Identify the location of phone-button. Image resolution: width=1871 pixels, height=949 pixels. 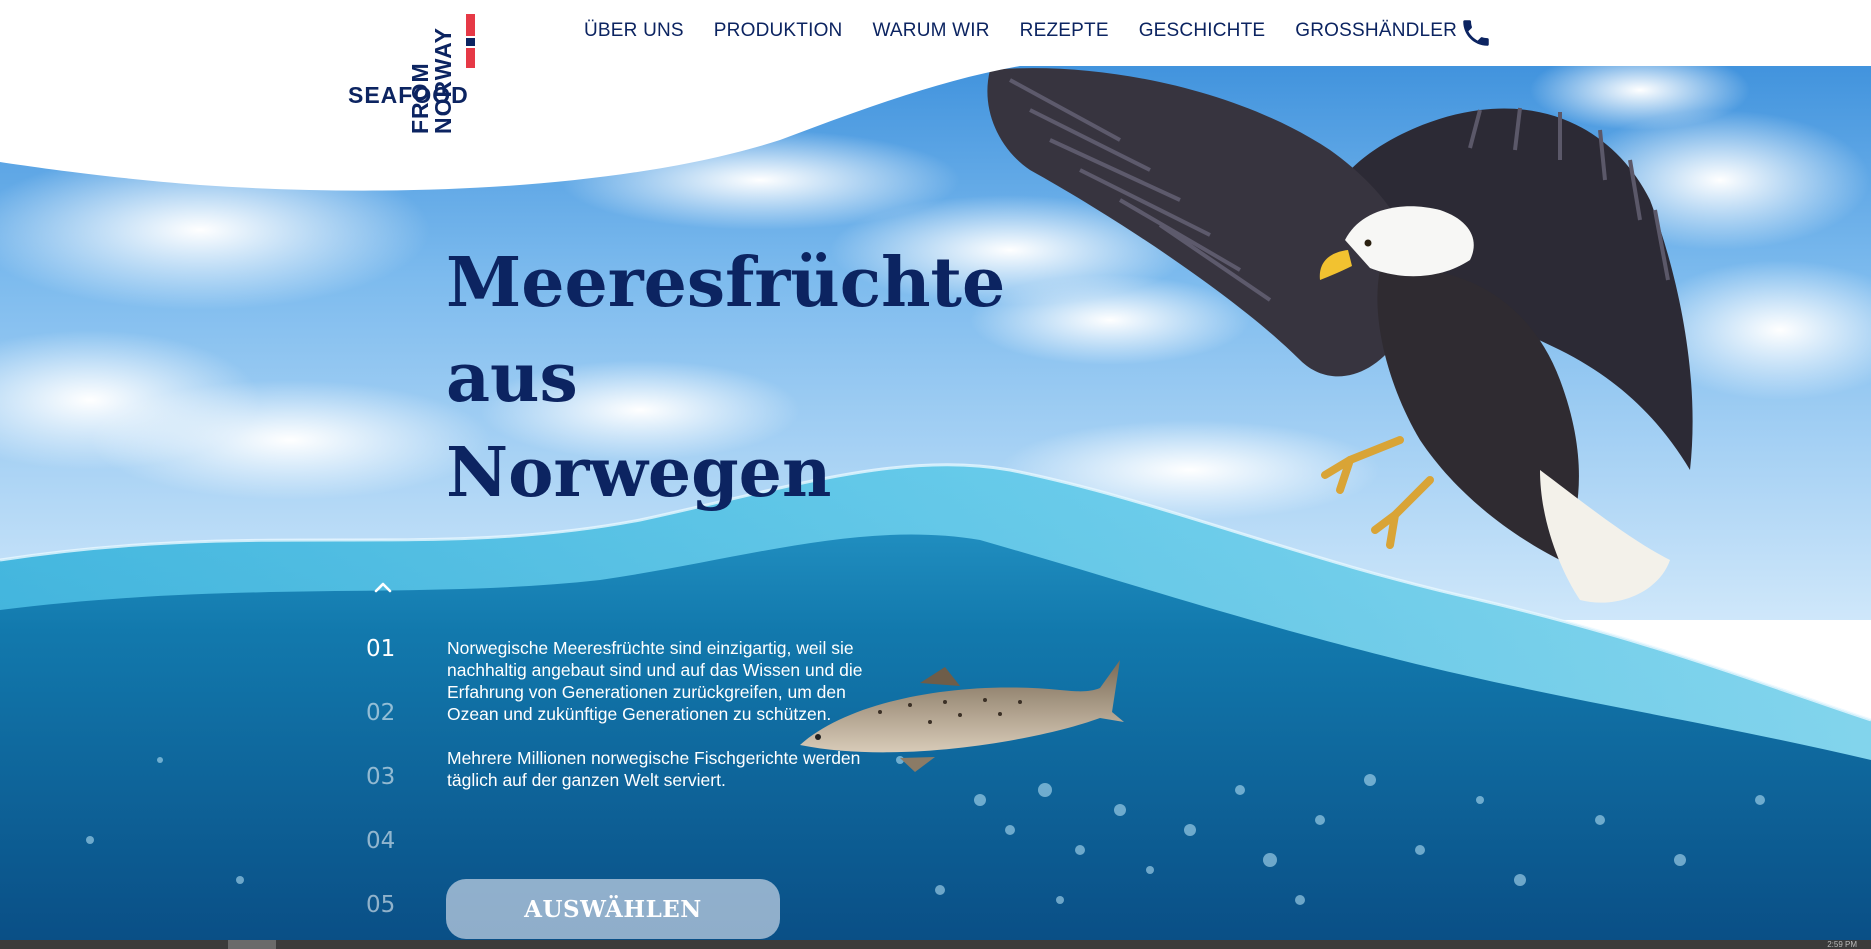
(1476, 33).